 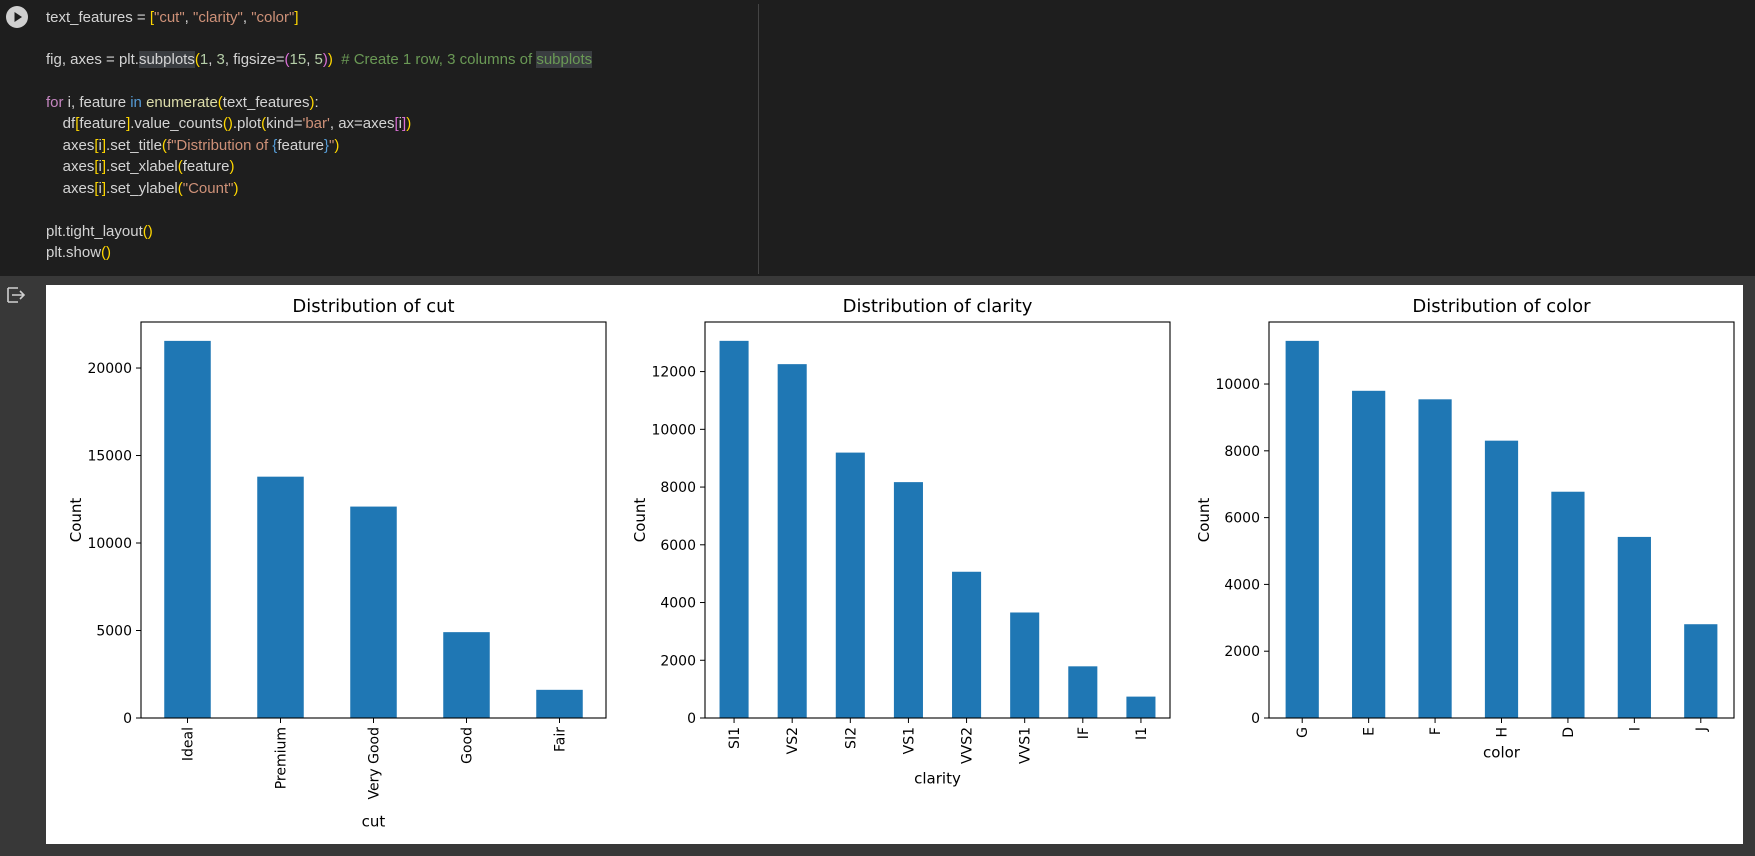 I want to click on code-token: "clarity", so click(x=218, y=17).